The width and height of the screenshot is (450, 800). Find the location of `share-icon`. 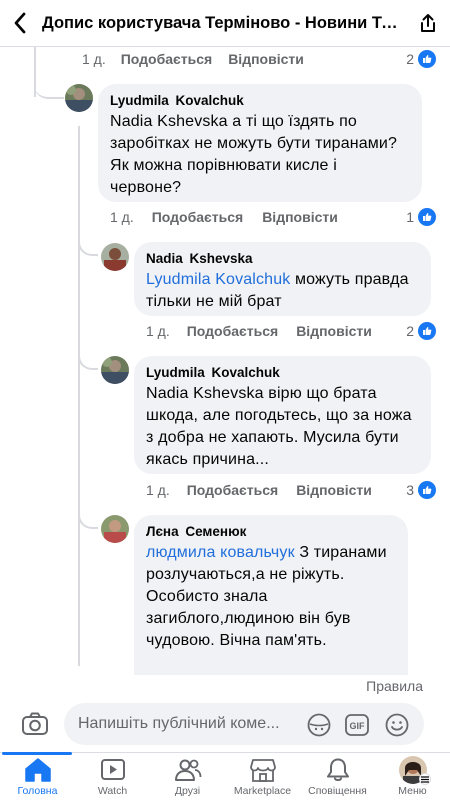

share-icon is located at coordinates (428, 23).